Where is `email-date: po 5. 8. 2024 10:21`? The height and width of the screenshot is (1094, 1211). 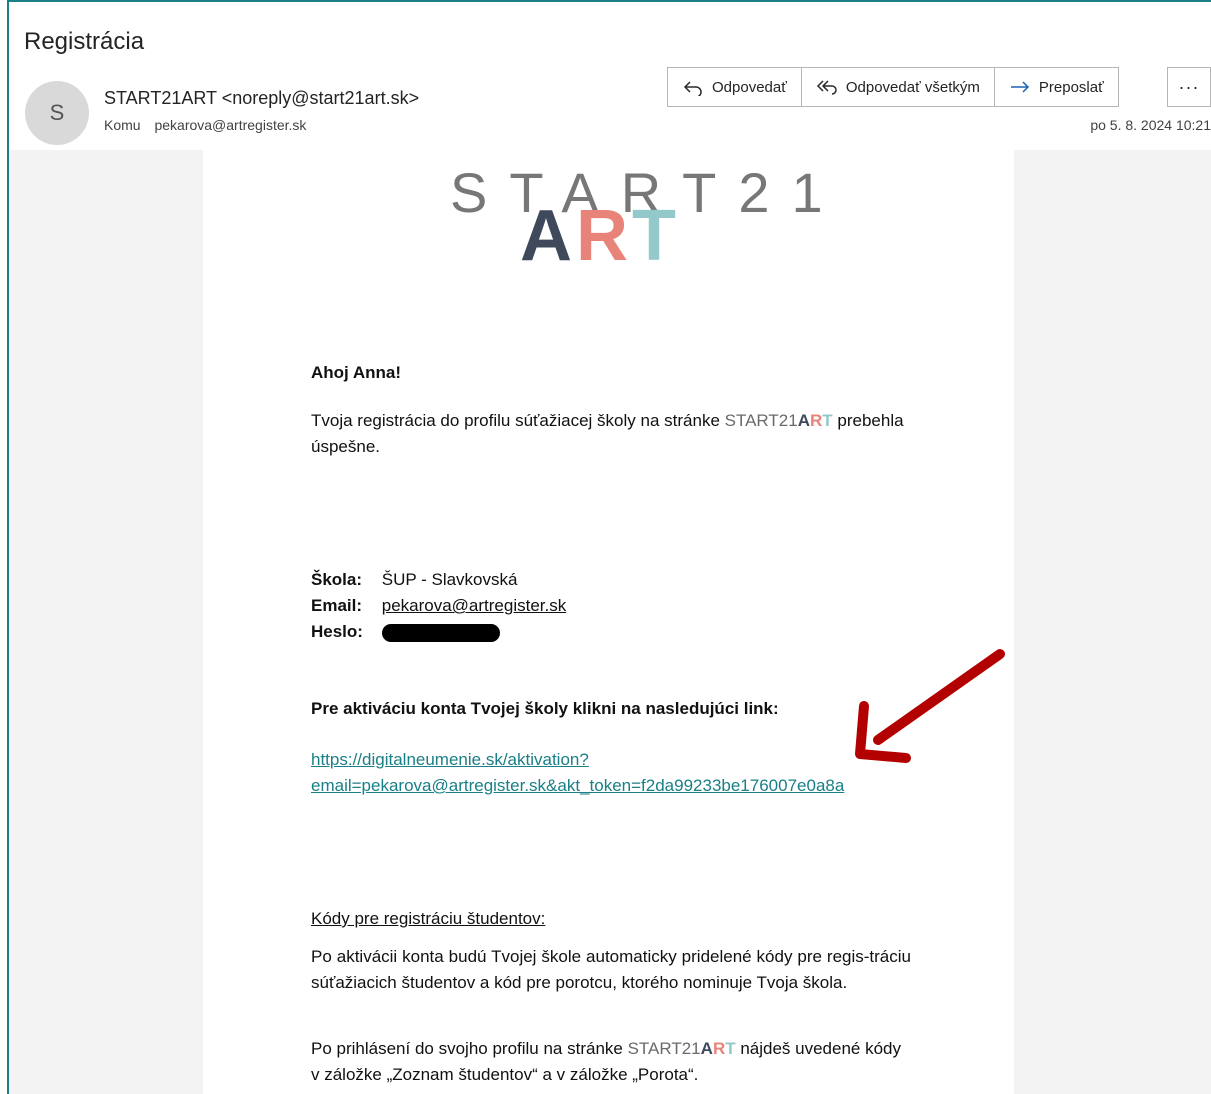
email-date: po 5. 8. 2024 10:21 is located at coordinates (1150, 125).